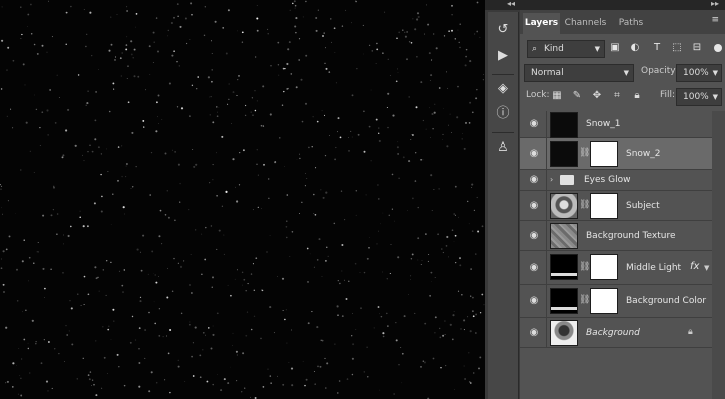 This screenshot has height=399, width=725. Describe the element at coordinates (616, 206) in the screenshot. I see `layer-row-subject: ◉ ⛓︎ Subject` at that location.